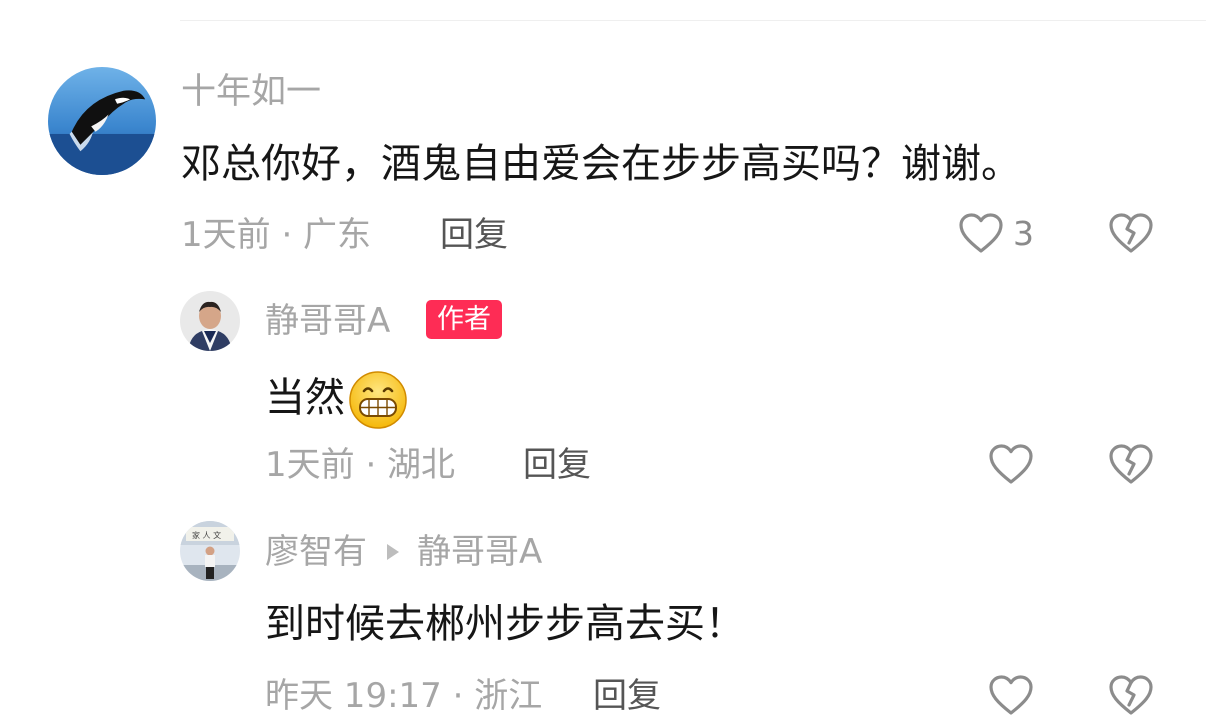  Describe the element at coordinates (479, 552) in the screenshot. I see `reply-to-username: 静哥哥A` at that location.